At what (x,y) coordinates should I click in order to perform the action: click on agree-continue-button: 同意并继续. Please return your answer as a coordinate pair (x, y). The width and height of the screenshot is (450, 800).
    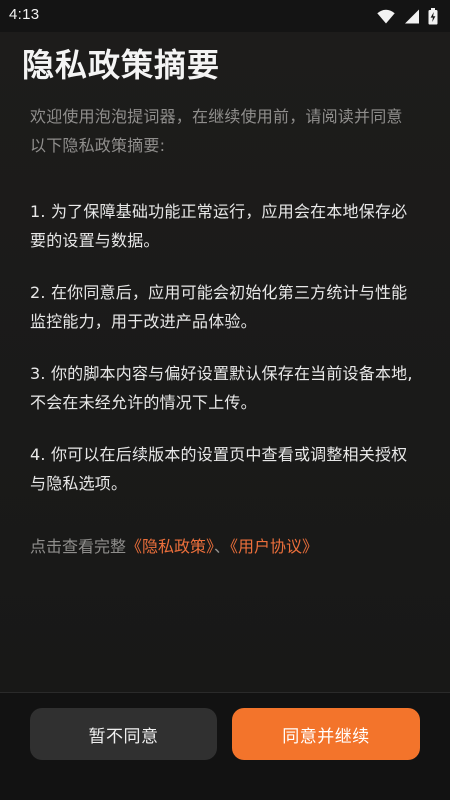
    Looking at the image, I should click on (326, 734).